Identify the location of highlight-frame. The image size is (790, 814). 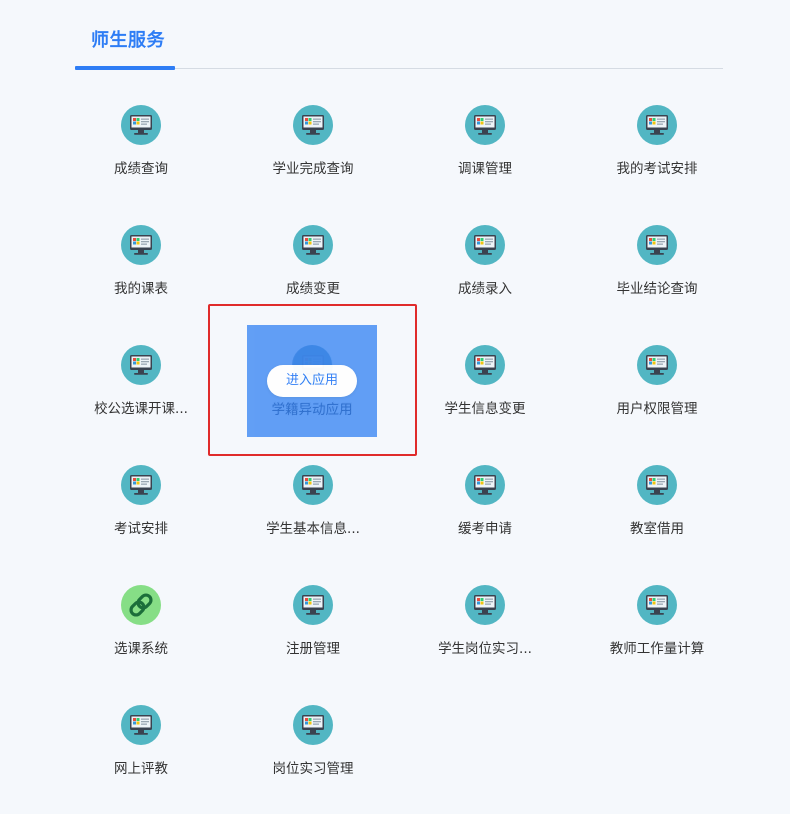
(312, 380).